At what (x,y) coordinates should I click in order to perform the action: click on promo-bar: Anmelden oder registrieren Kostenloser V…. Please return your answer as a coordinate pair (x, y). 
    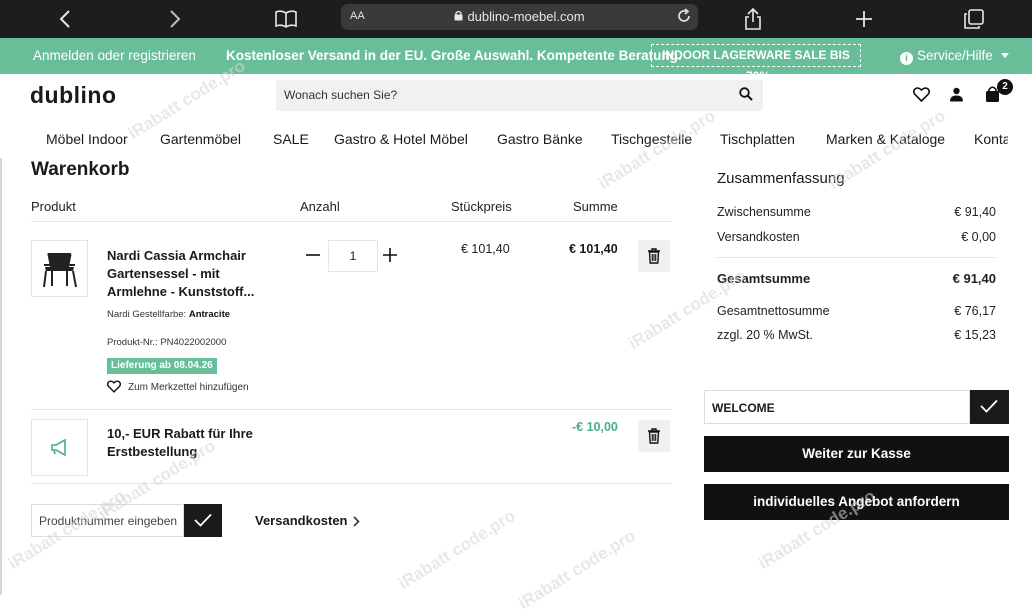
    Looking at the image, I should click on (516, 60).